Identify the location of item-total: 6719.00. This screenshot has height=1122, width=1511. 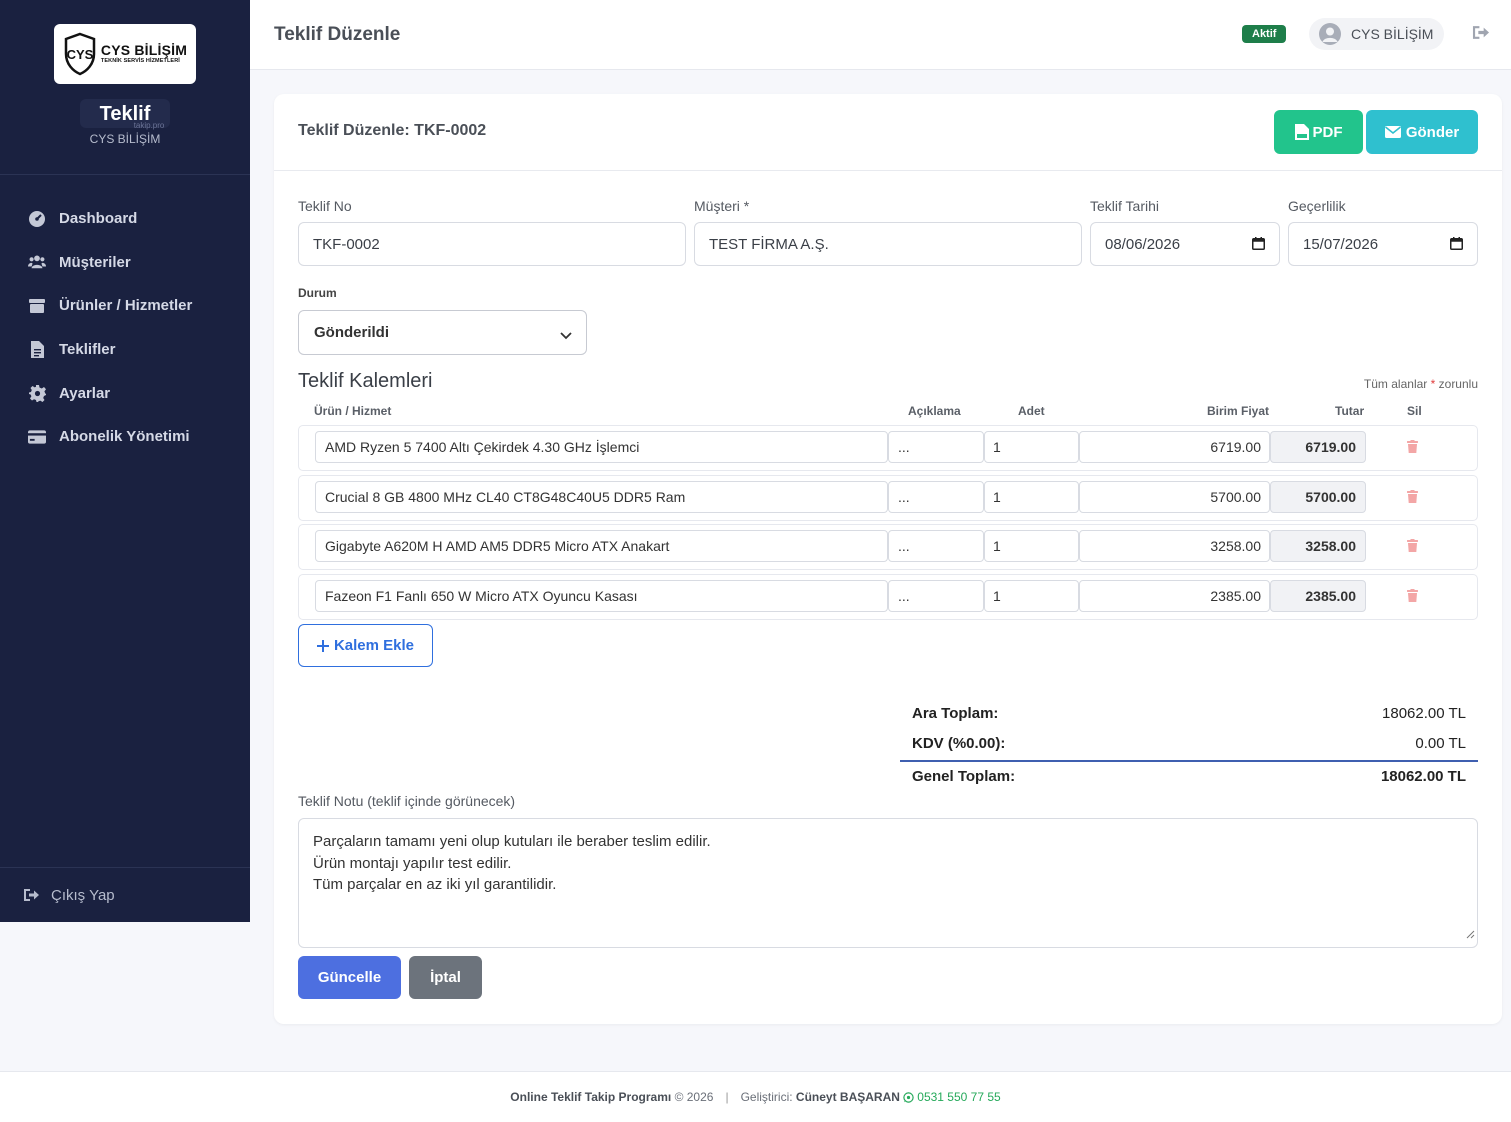
(1318, 447).